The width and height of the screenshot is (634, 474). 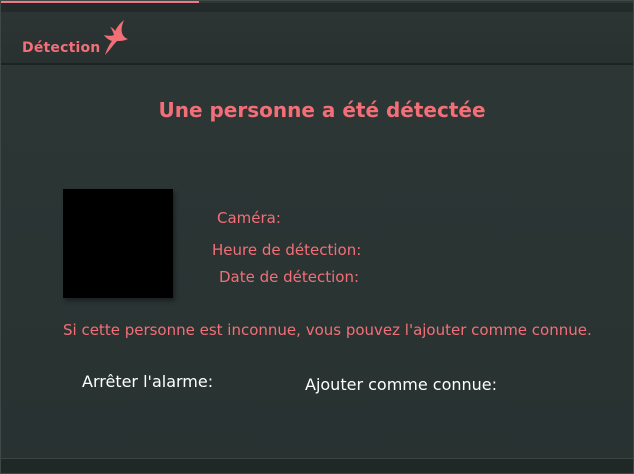 I want to click on detection-title: Une personne a été détectée, so click(x=322, y=110).